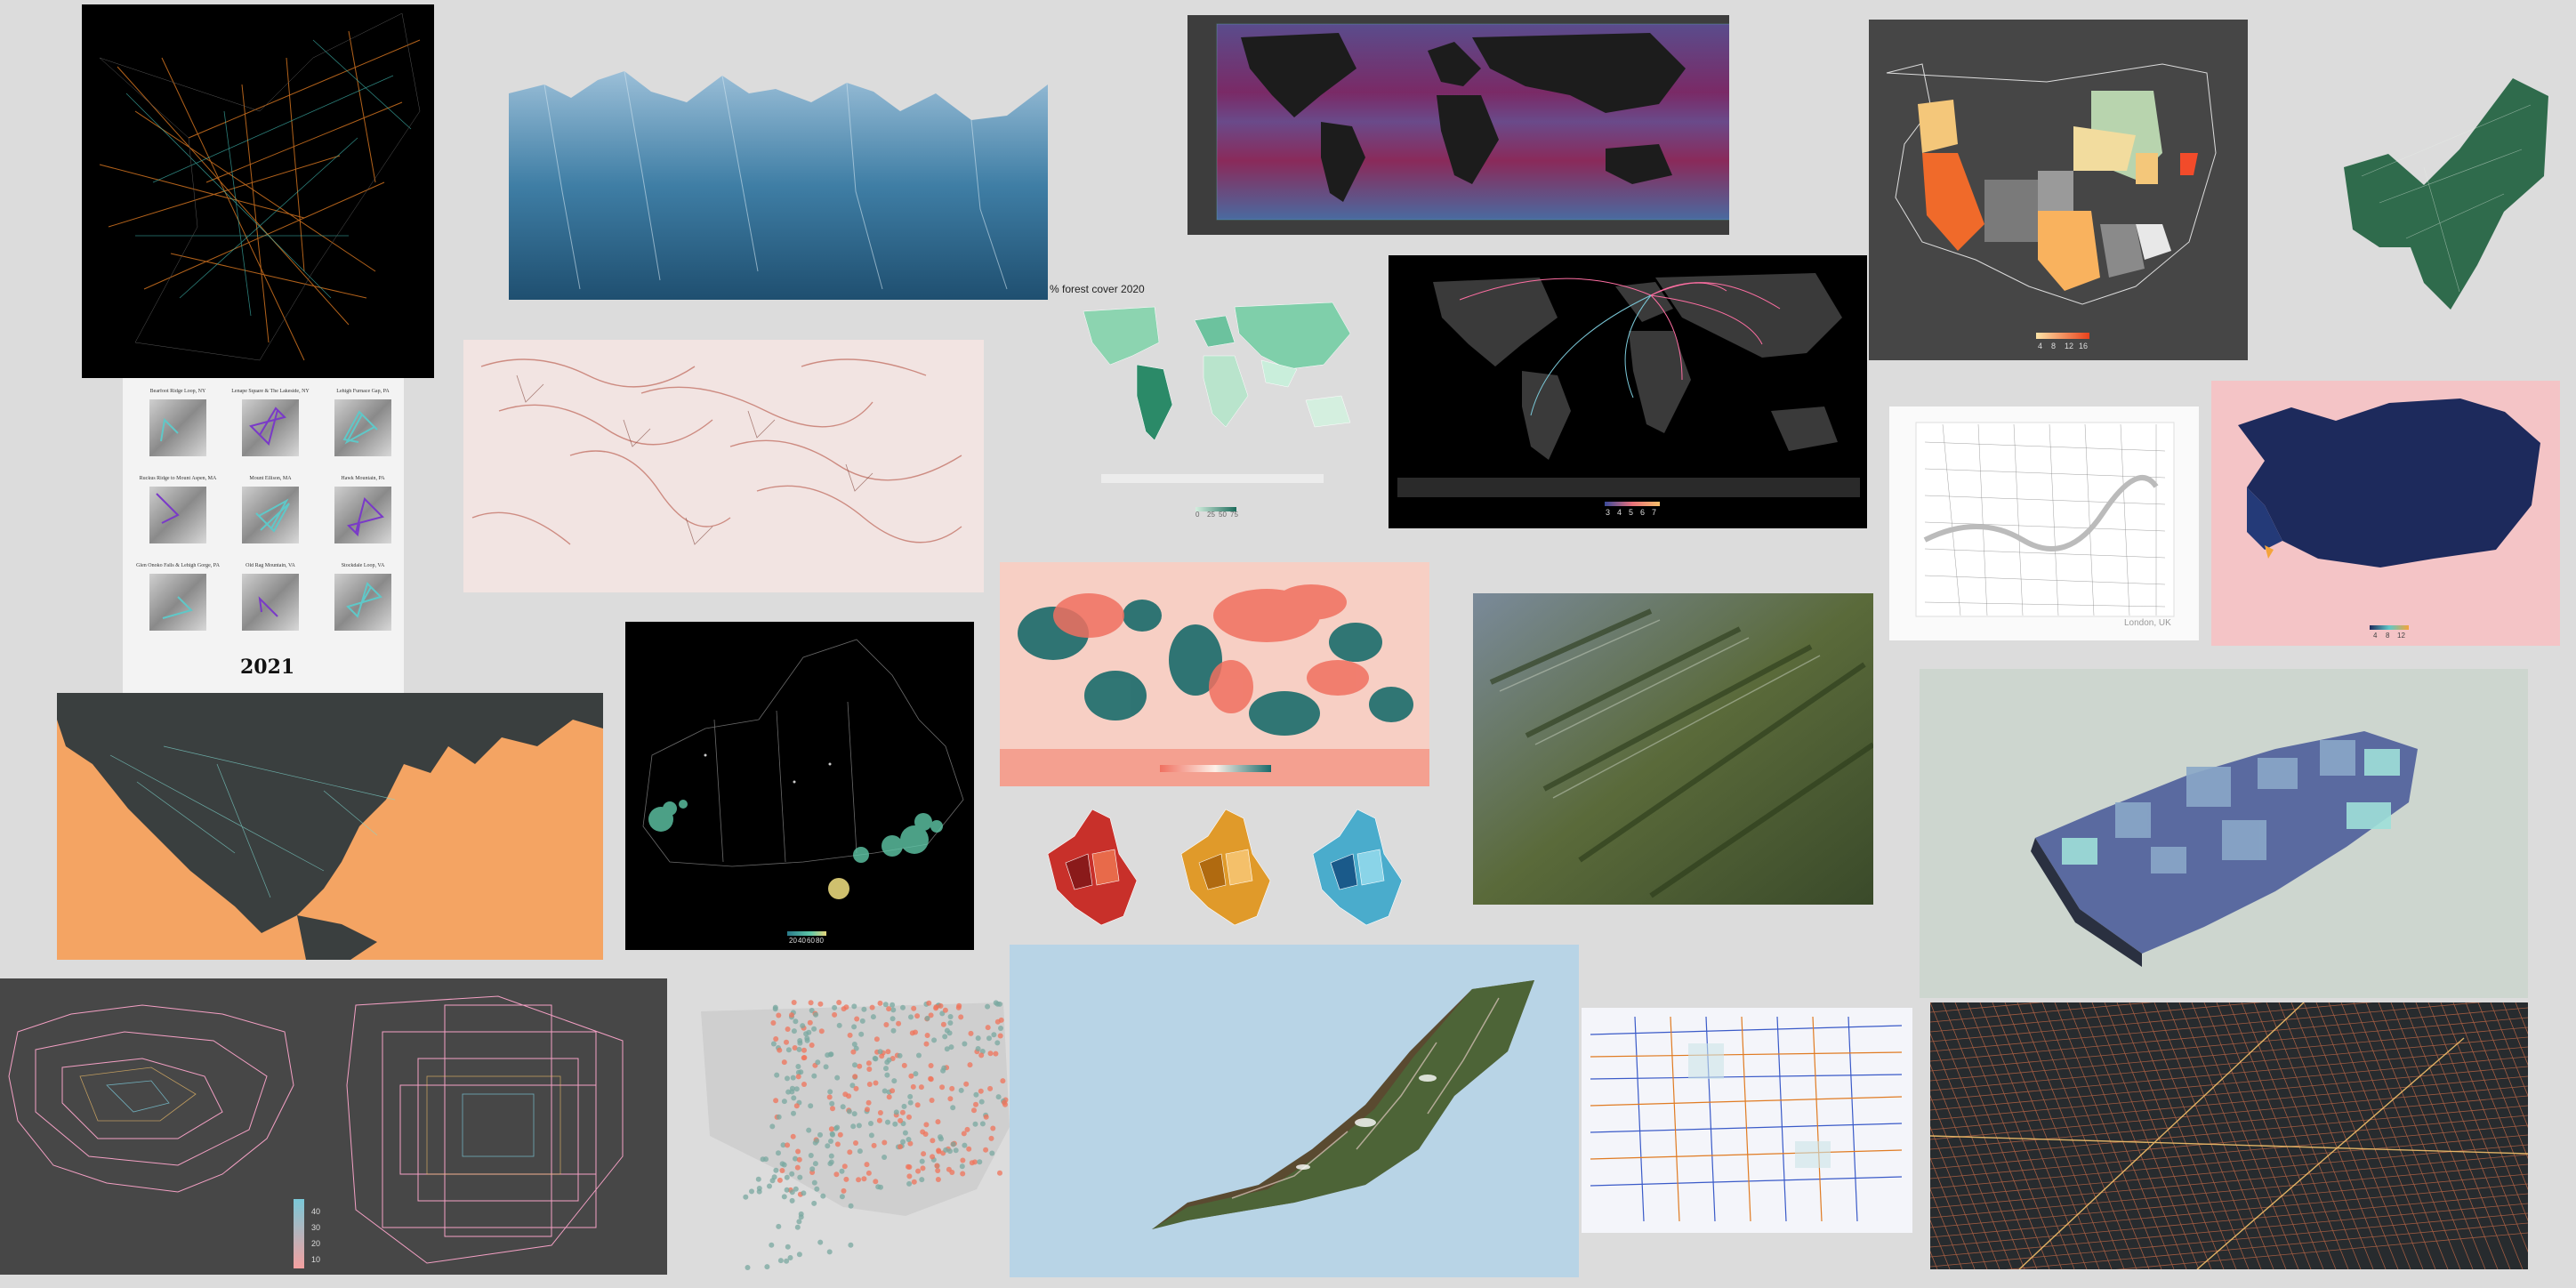 The image size is (2576, 1288). What do you see at coordinates (1214, 674) in the screenshot?
I see `temperature-world-map` at bounding box center [1214, 674].